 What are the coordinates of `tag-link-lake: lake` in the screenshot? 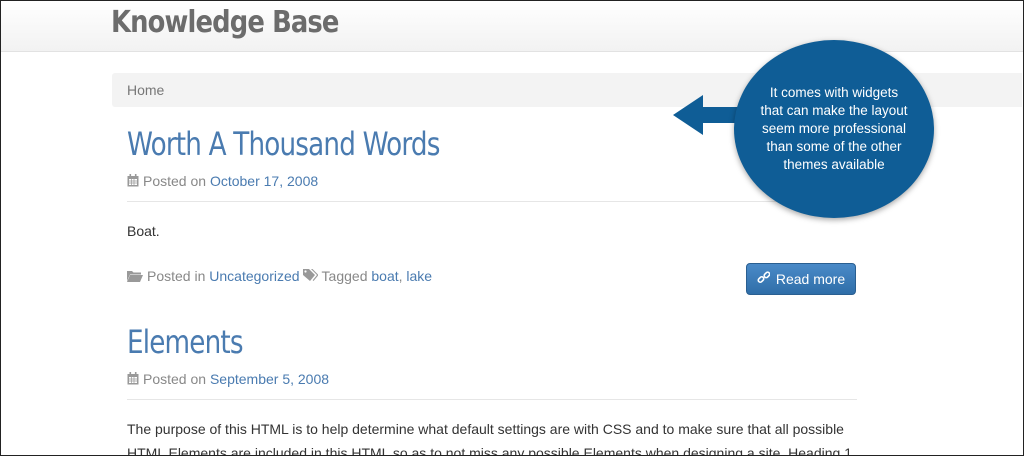 It's located at (419, 276).